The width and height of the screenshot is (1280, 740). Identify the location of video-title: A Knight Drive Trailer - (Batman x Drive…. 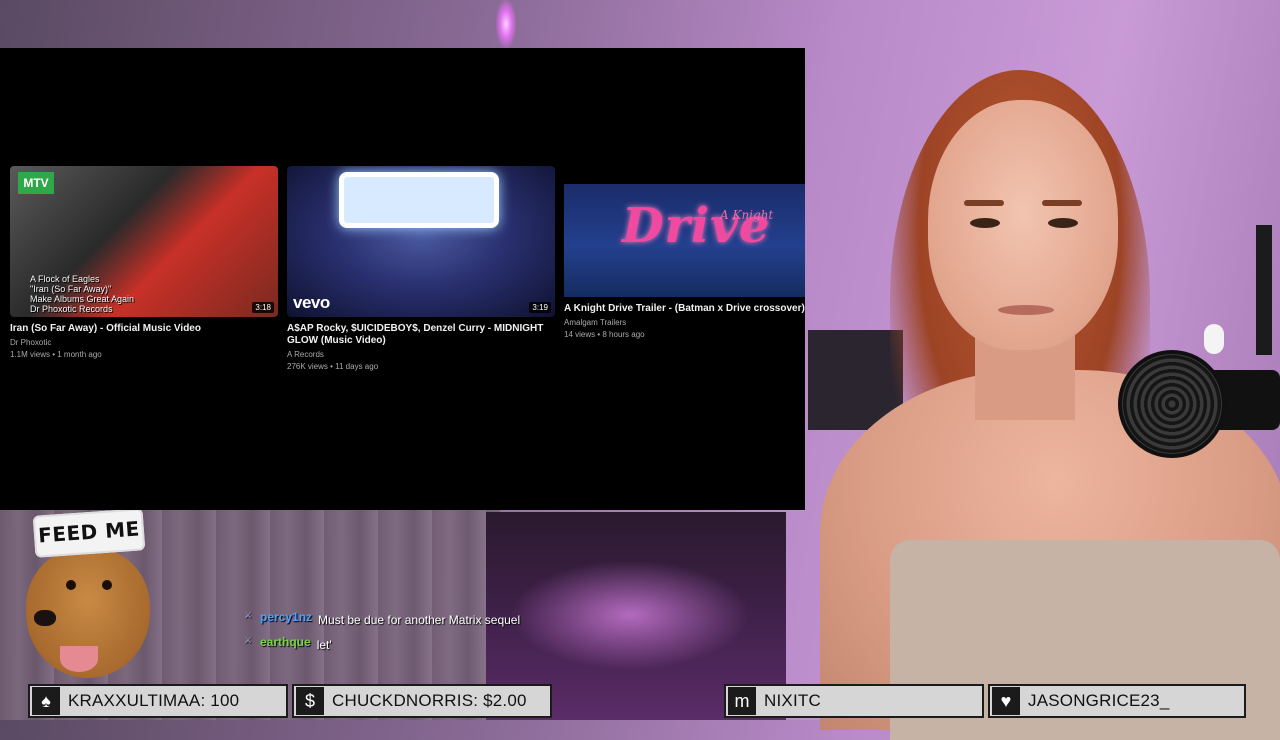
(698, 309).